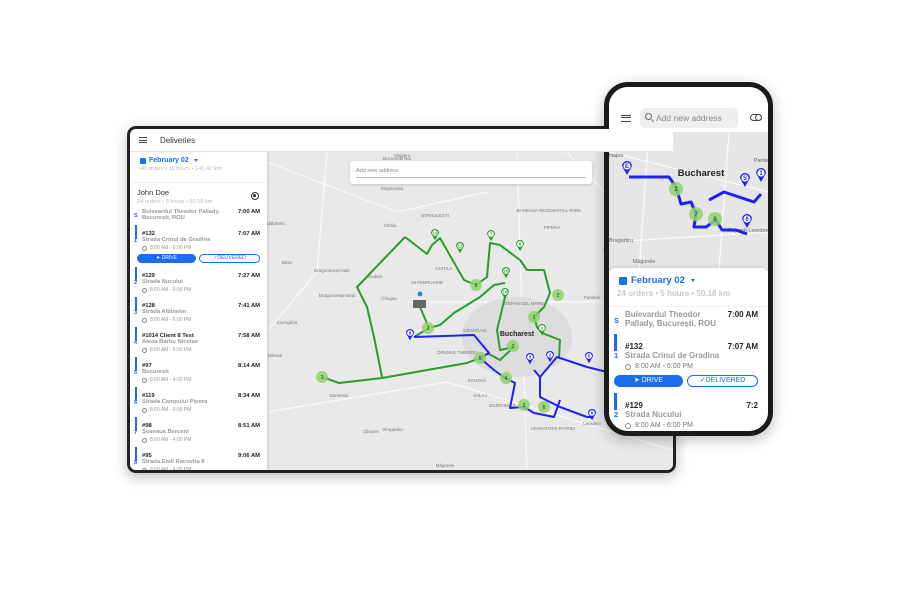 This screenshot has width=900, height=600. What do you see at coordinates (456, 352) in the screenshot?
I see `place-label: DRUMUL TABEREI` at bounding box center [456, 352].